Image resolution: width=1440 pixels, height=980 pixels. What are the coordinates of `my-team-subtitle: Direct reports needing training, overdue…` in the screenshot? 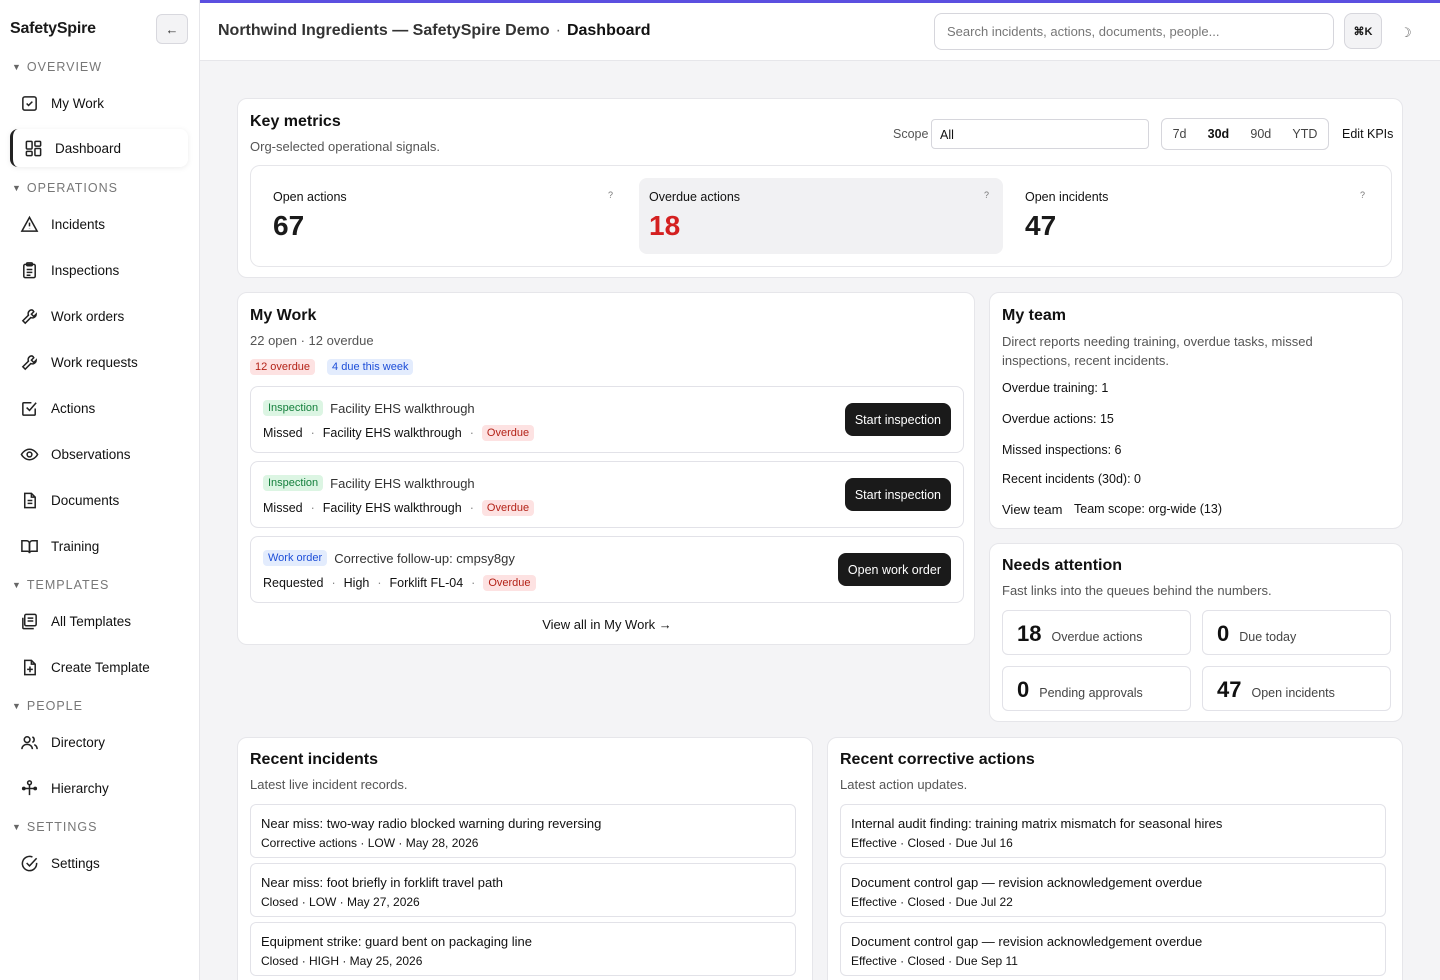 It's located at (1157, 351).